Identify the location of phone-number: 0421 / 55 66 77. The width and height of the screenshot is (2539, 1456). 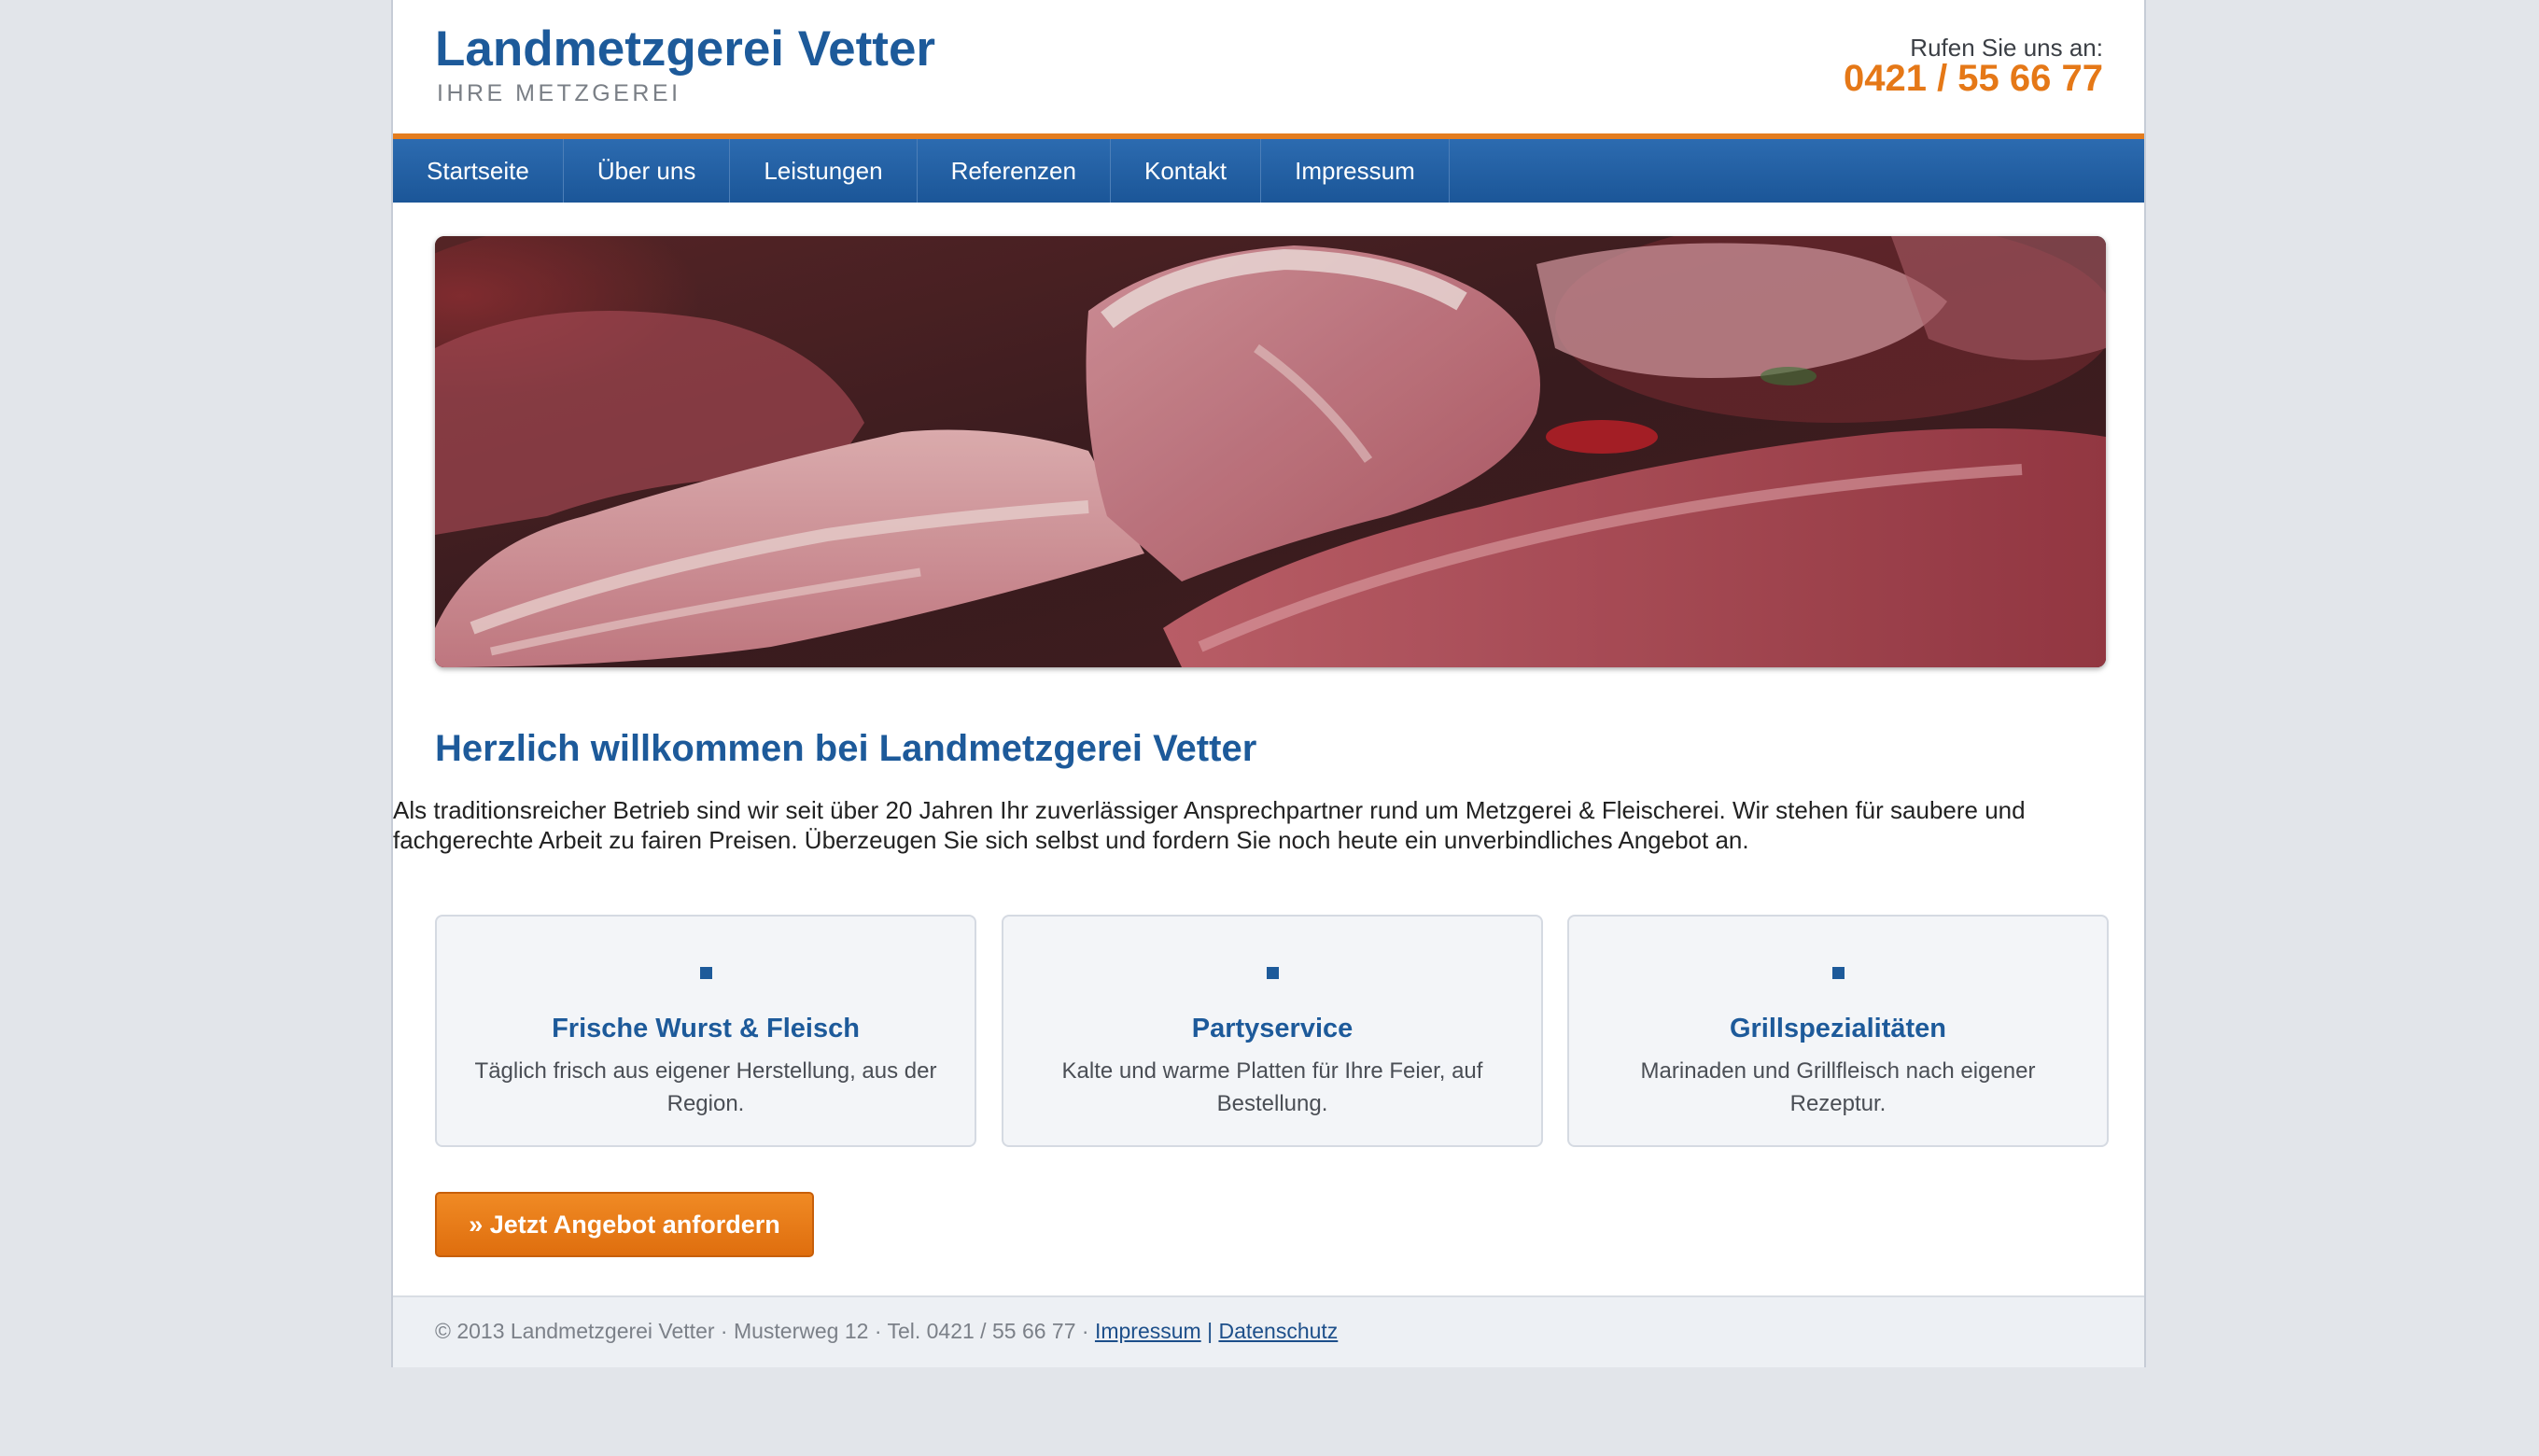
(1973, 79).